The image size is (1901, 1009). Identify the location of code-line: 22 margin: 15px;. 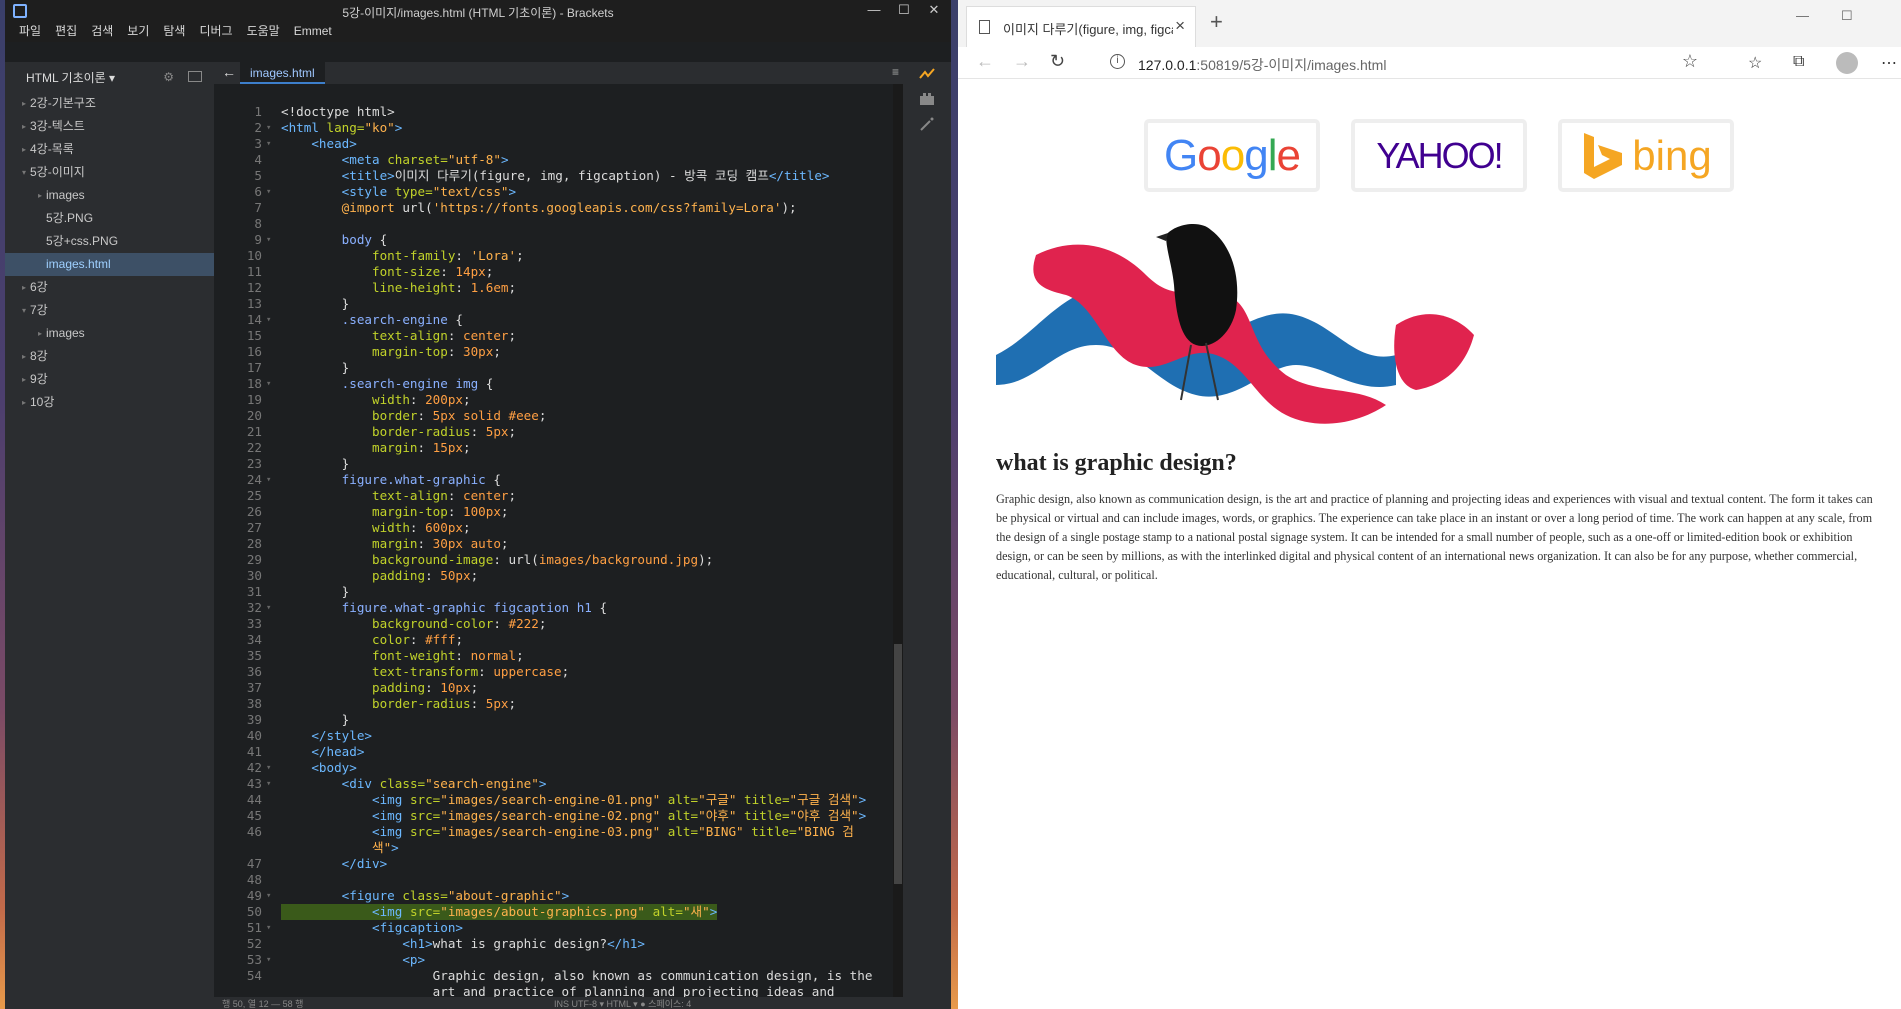
(558, 448).